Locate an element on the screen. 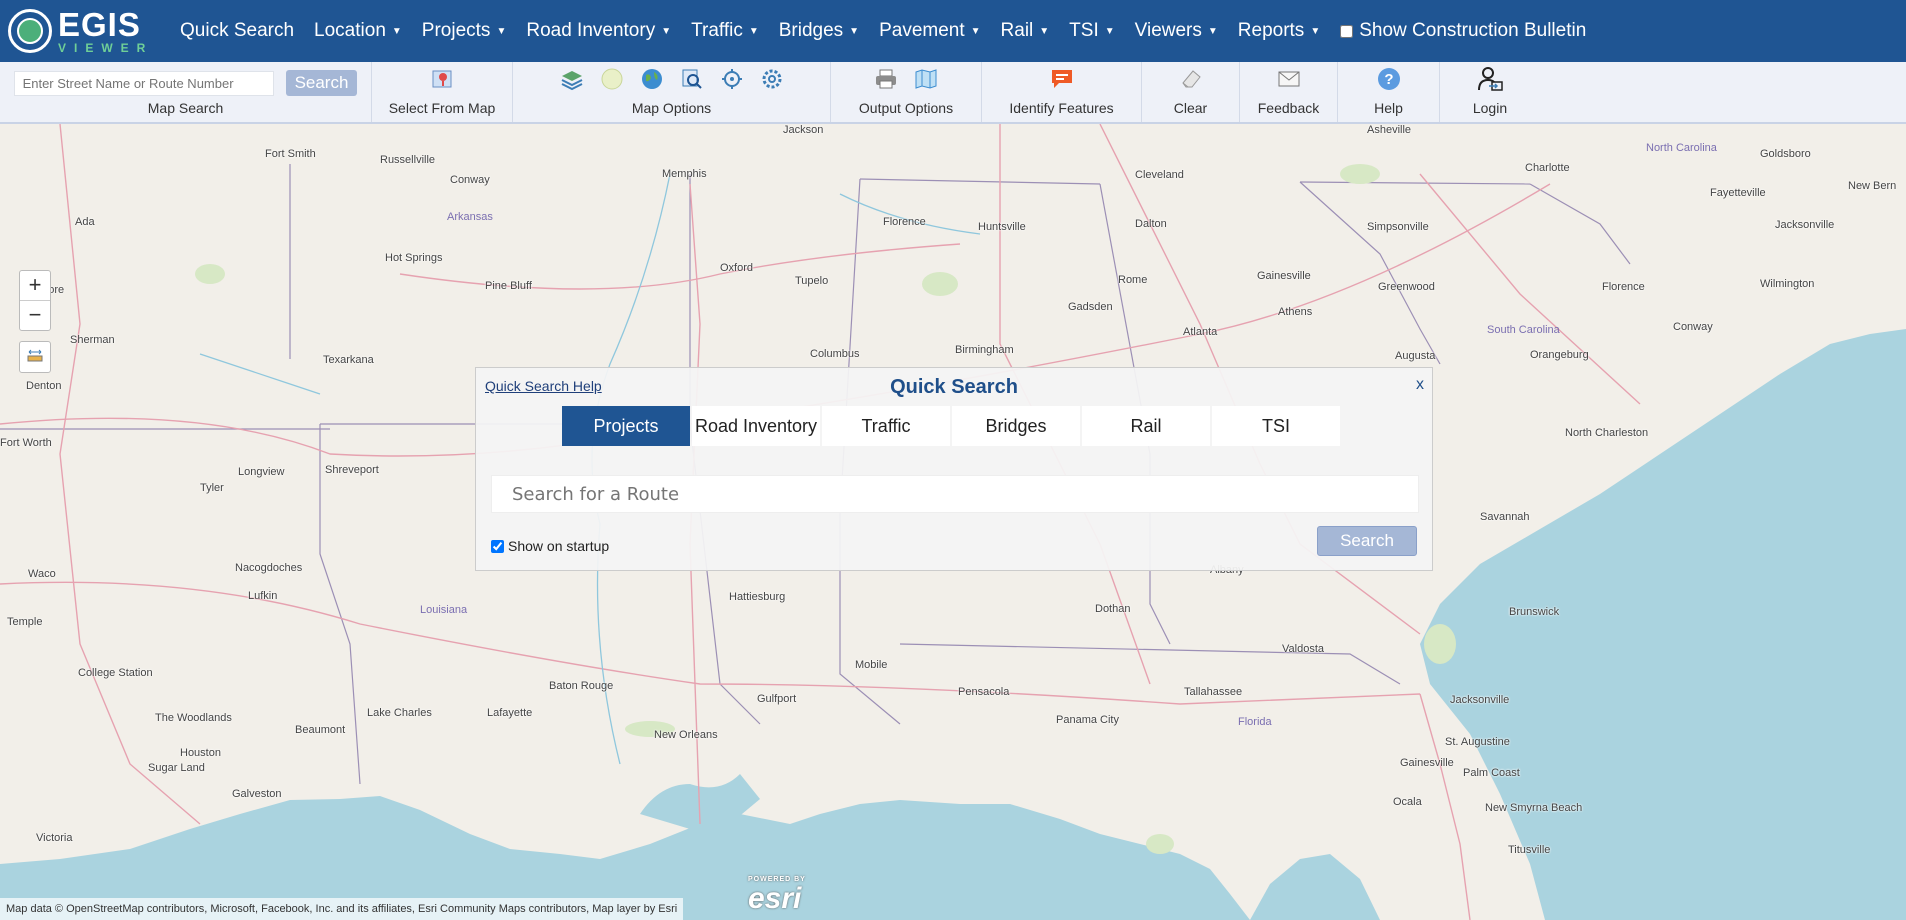 The image size is (1906, 920). city-label: Simpsonville is located at coordinates (1398, 227).